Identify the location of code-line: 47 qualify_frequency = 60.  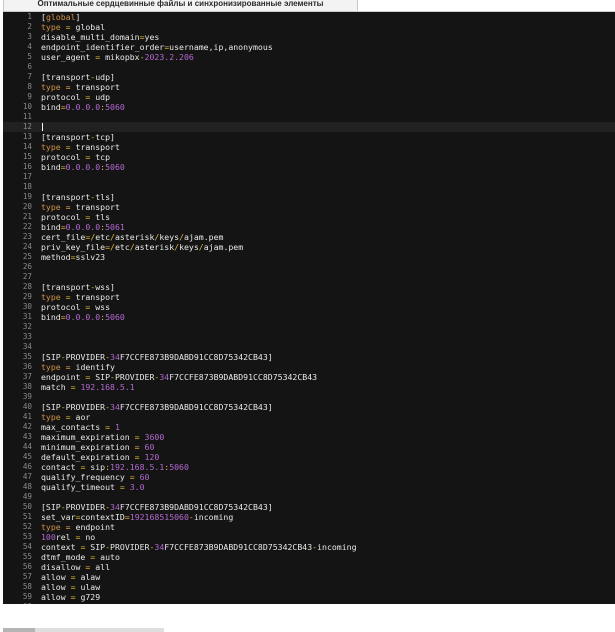
(309, 477).